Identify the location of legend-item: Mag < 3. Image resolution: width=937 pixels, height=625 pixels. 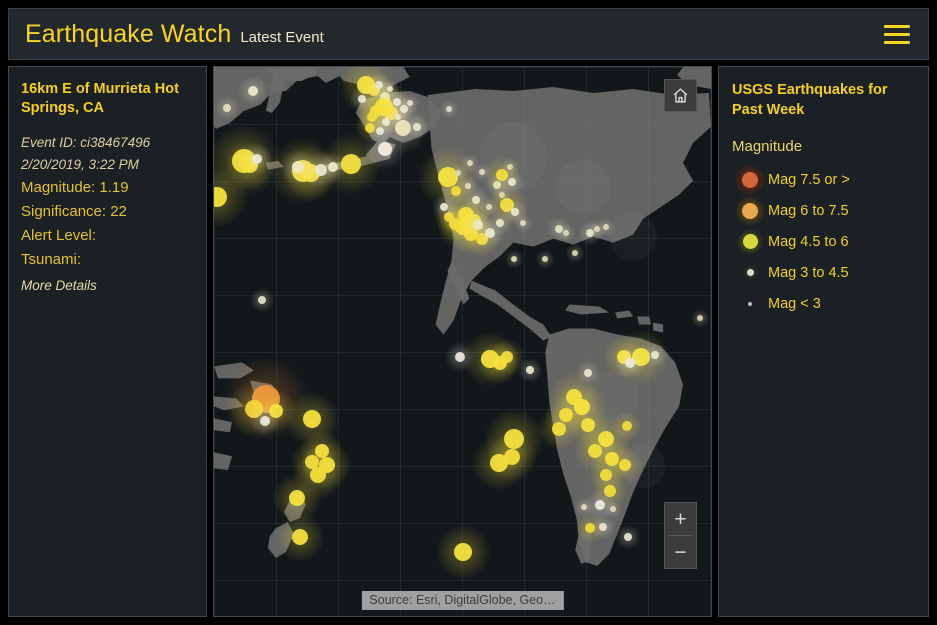
(823, 303).